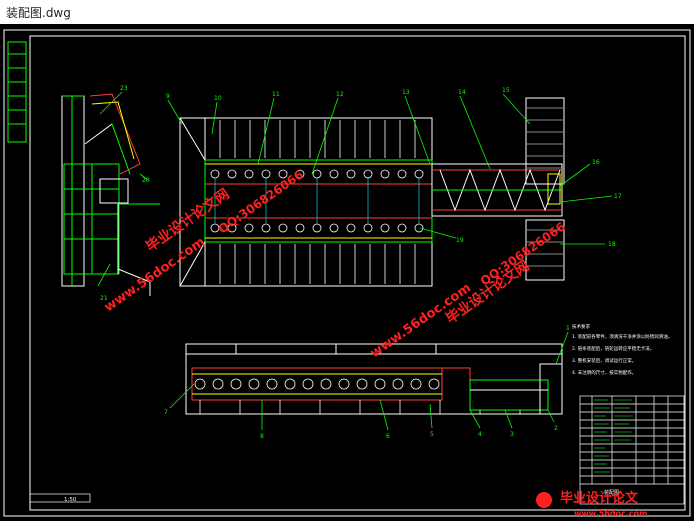 This screenshot has height=521, width=694. What do you see at coordinates (544, 500) in the screenshot?
I see `logo-icon` at bounding box center [544, 500].